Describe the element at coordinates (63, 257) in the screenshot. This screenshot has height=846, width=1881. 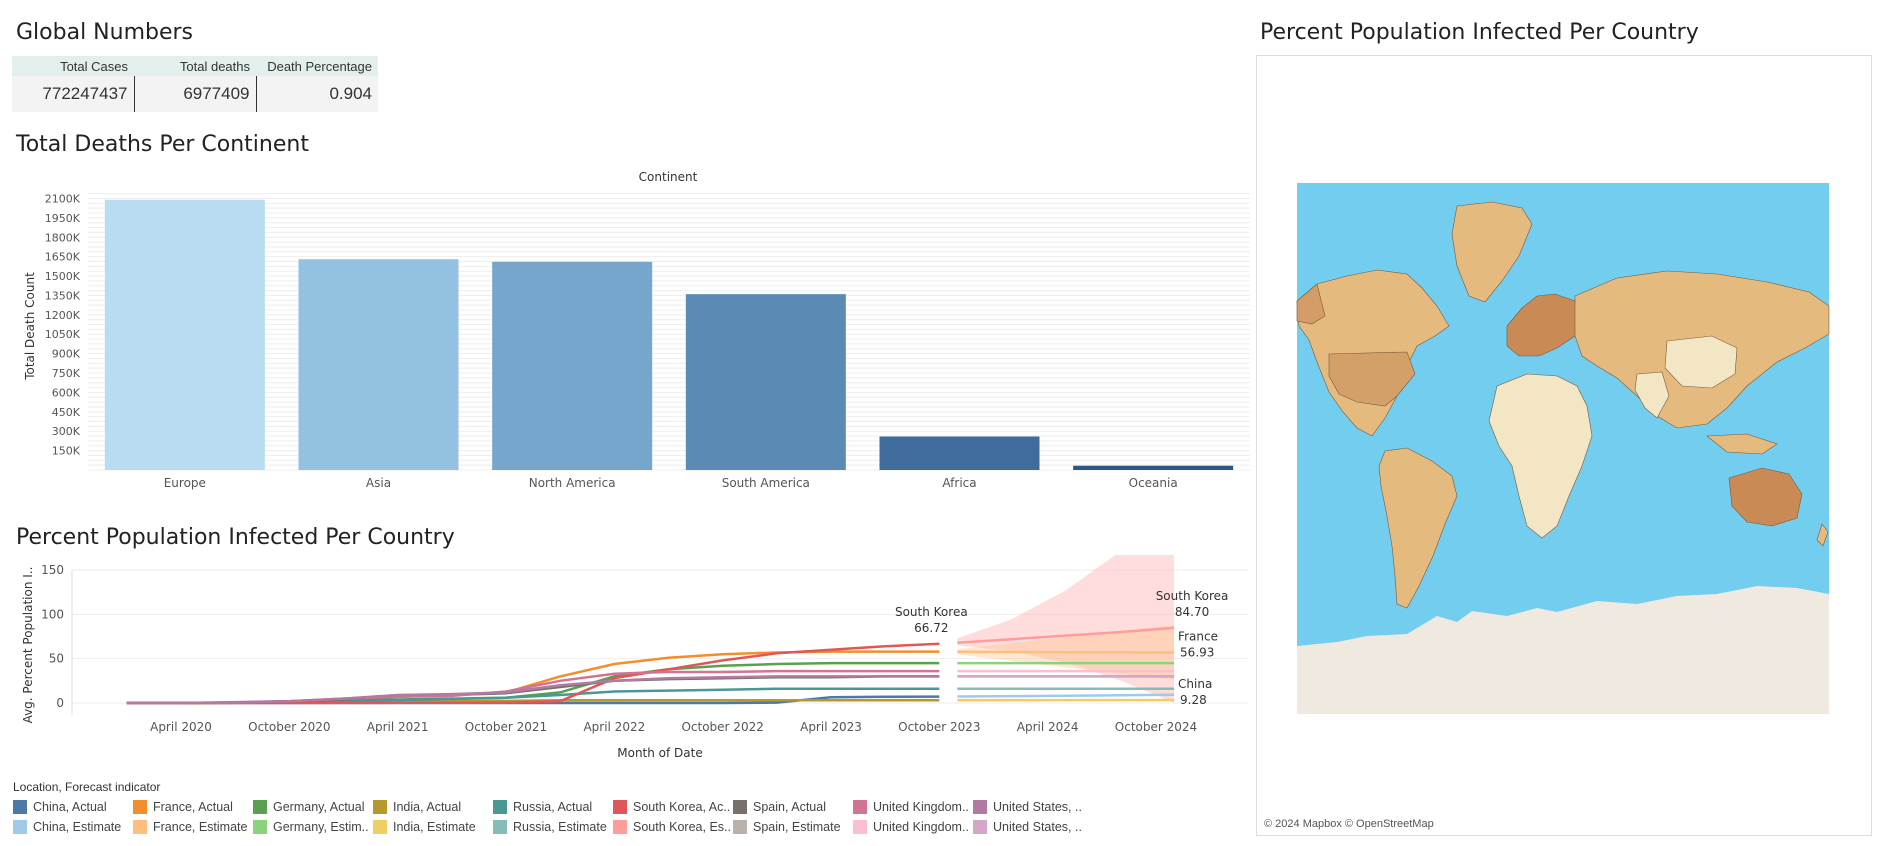
I see `bar-y-tick-label: 1650K` at that location.